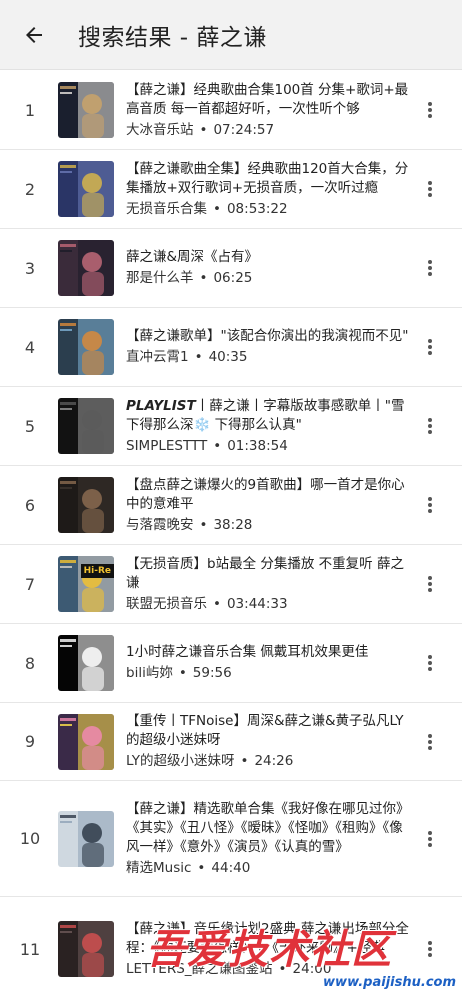 The width and height of the screenshot is (462, 1000). I want to click on video-meta: 联盟无损音乐 • 03:44:33, so click(269, 604).